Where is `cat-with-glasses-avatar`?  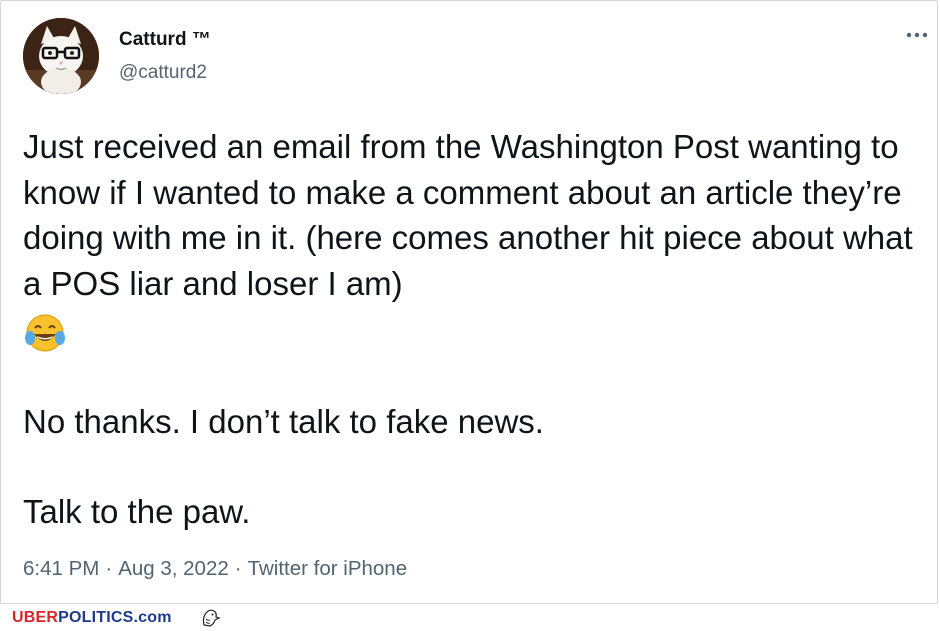
cat-with-glasses-avatar is located at coordinates (61, 56).